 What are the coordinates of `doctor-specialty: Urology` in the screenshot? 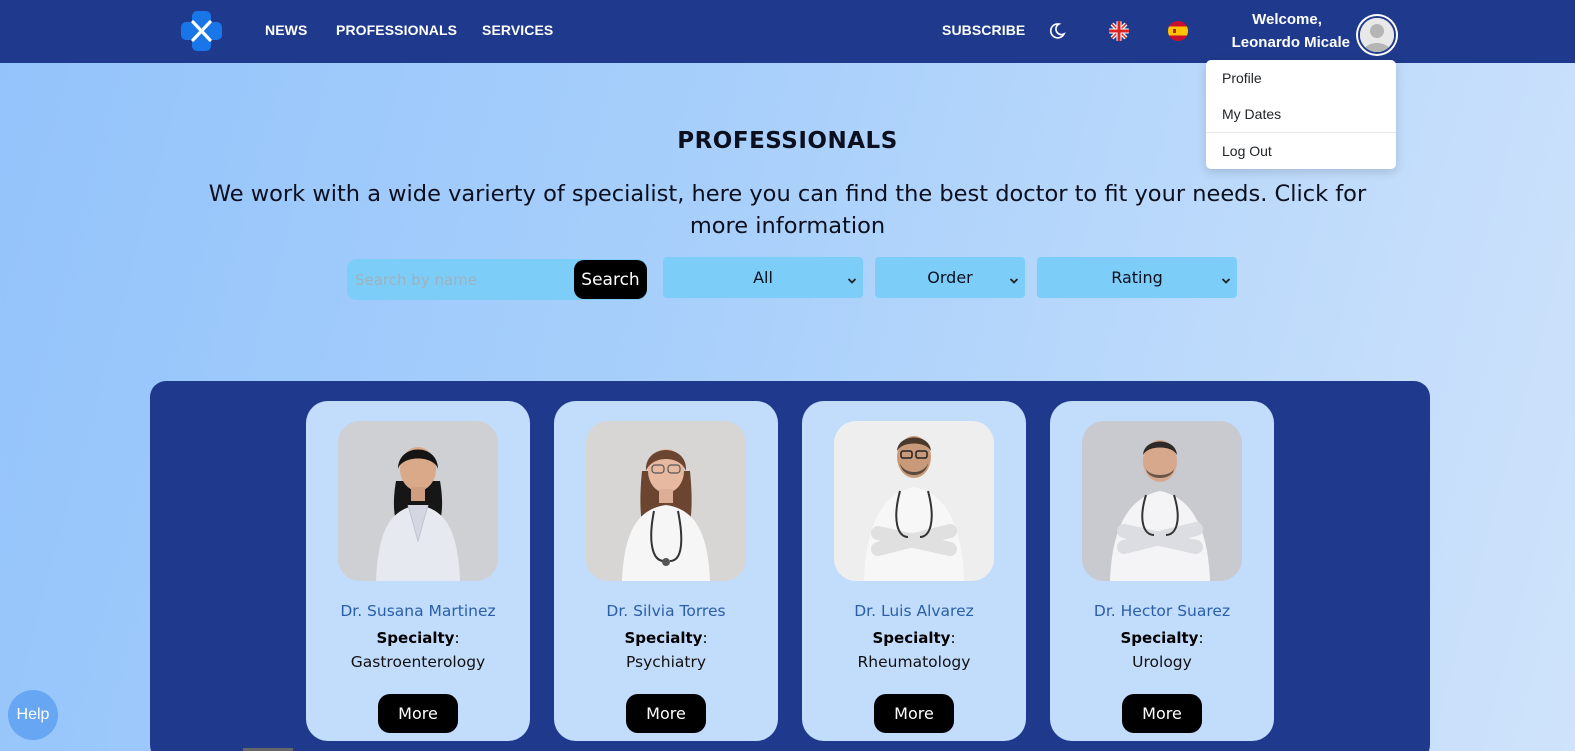 It's located at (1162, 662).